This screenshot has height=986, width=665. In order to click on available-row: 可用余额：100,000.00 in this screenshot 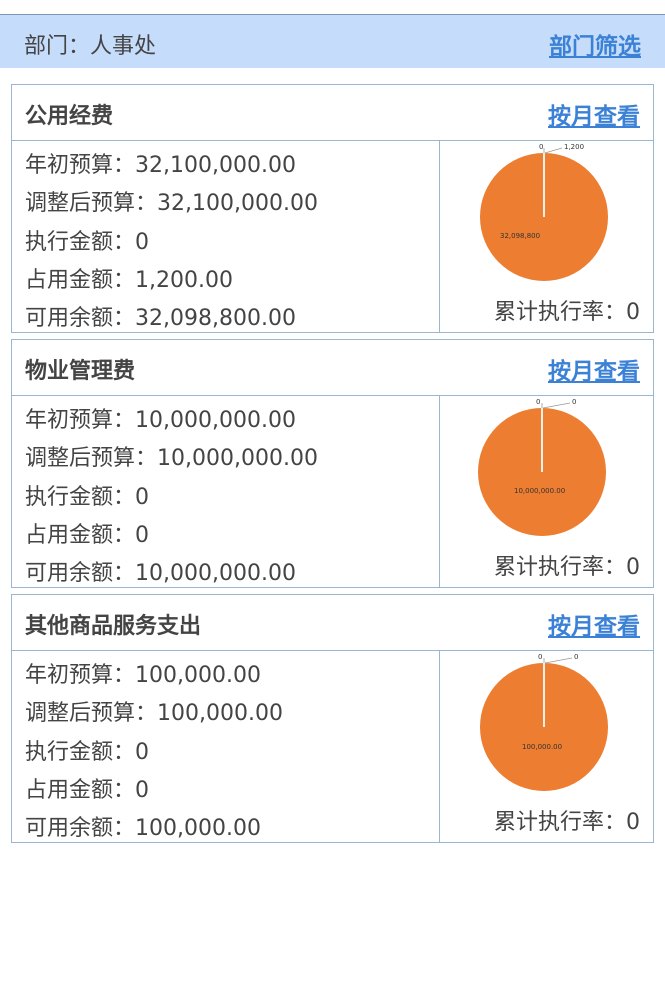, I will do `click(143, 828)`.